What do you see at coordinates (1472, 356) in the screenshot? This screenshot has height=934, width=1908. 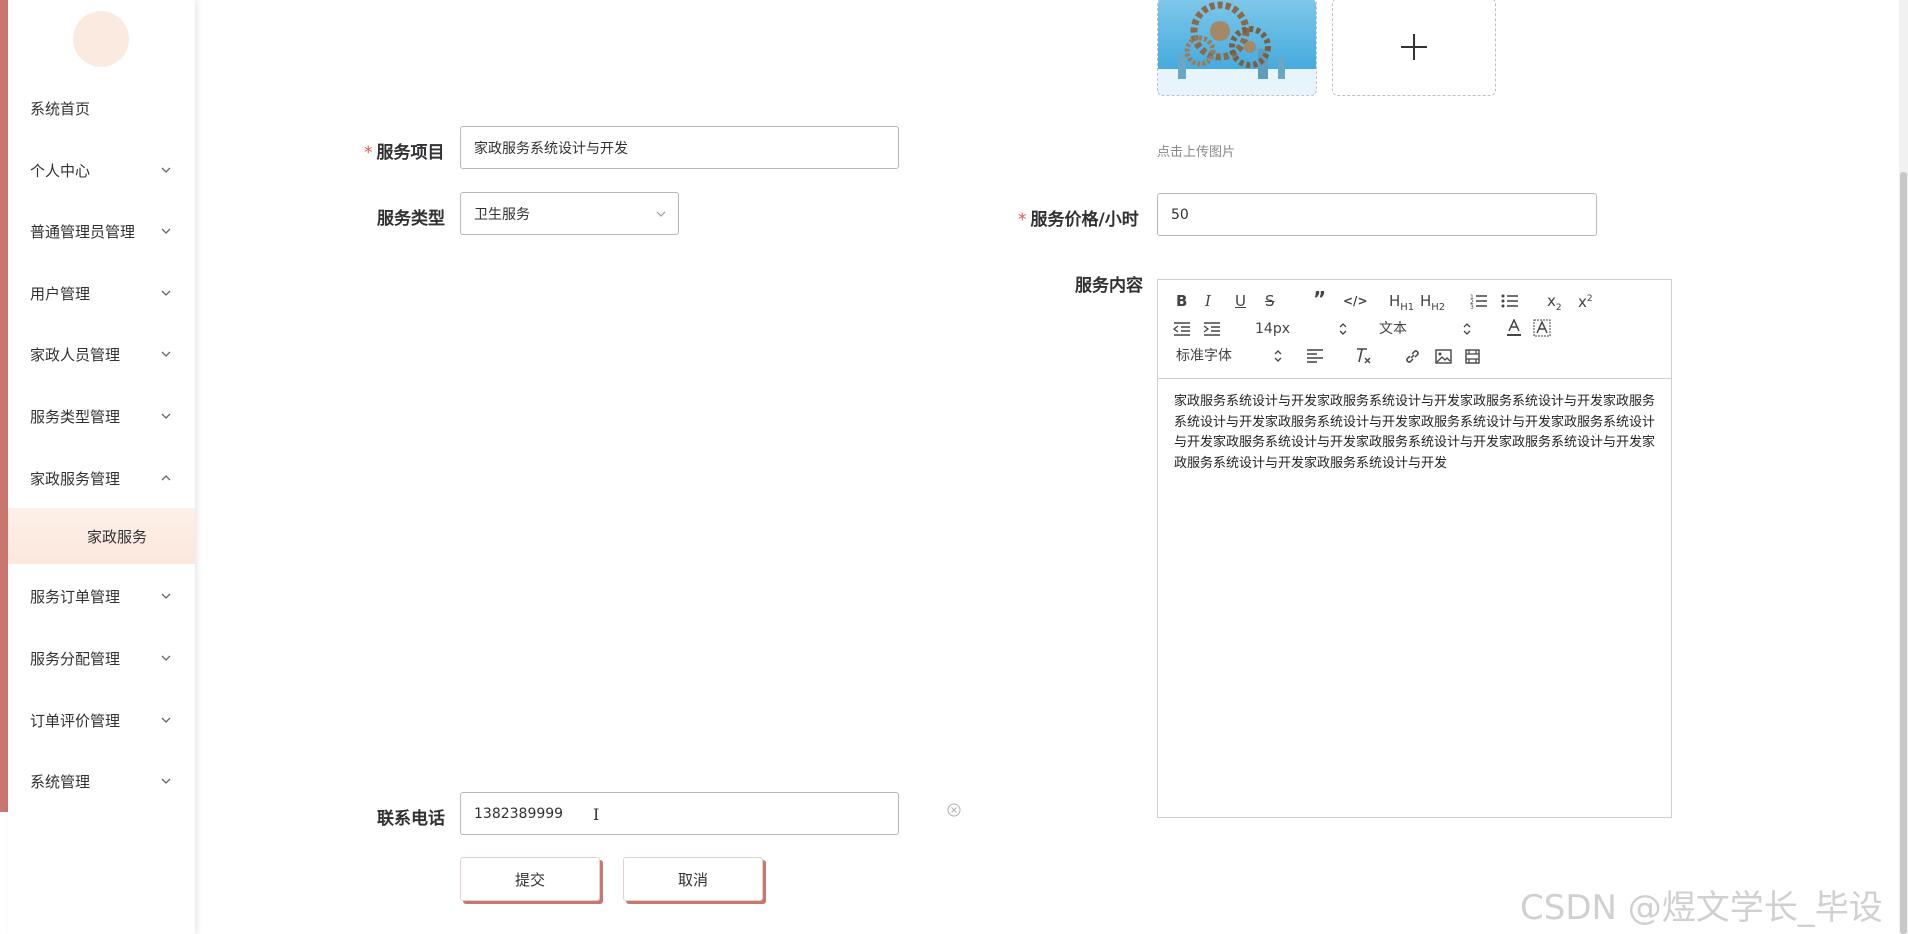 I see `video-icon` at bounding box center [1472, 356].